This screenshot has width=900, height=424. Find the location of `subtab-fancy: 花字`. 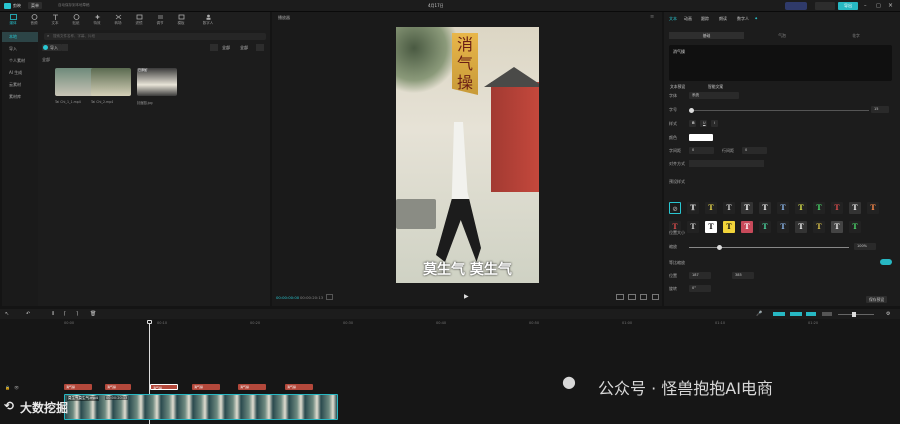

subtab-fancy: 花字 is located at coordinates (856, 35).